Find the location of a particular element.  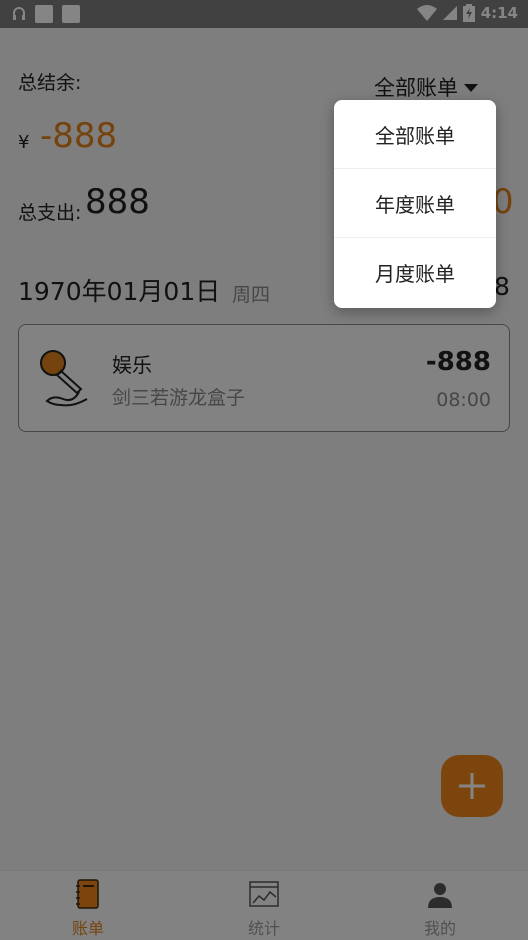

bill-filter-menu: 全部账单 年度账单 月度账单 is located at coordinates (415, 204).